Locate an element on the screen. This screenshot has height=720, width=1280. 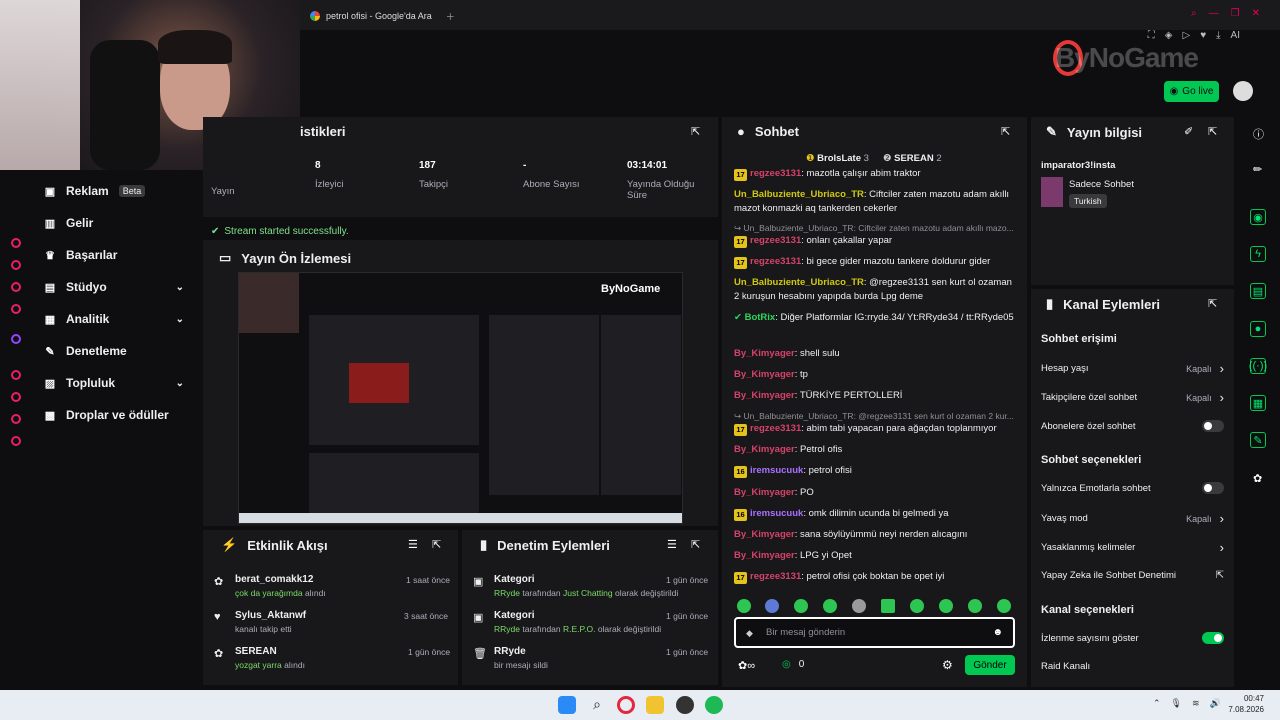
document-icon: ▤ is located at coordinates (1258, 291).